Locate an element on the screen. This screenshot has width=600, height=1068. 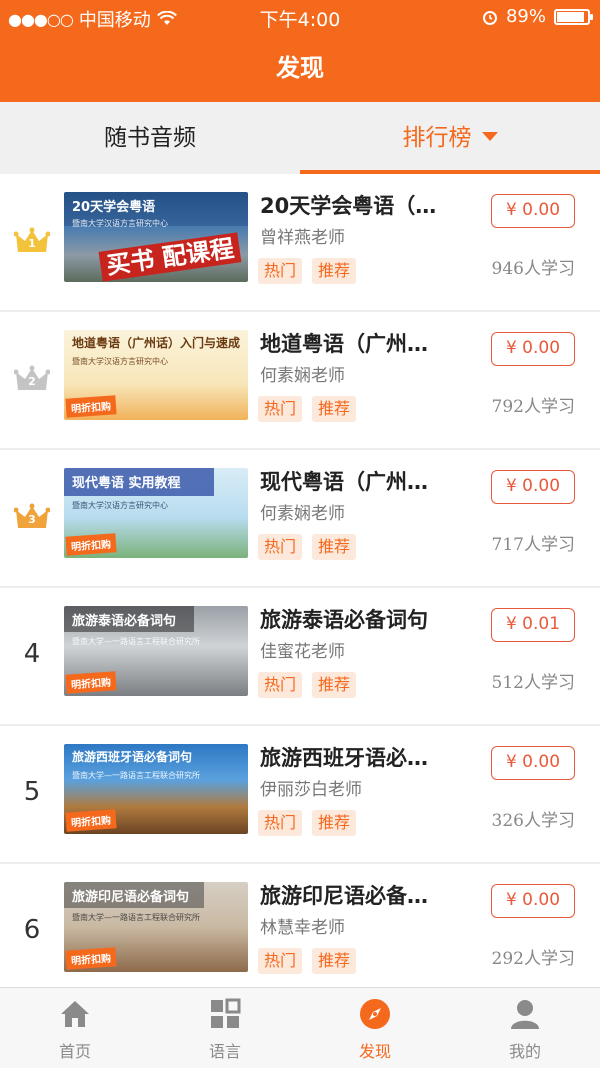
nav-profile: 我的 is located at coordinates (525, 1028).